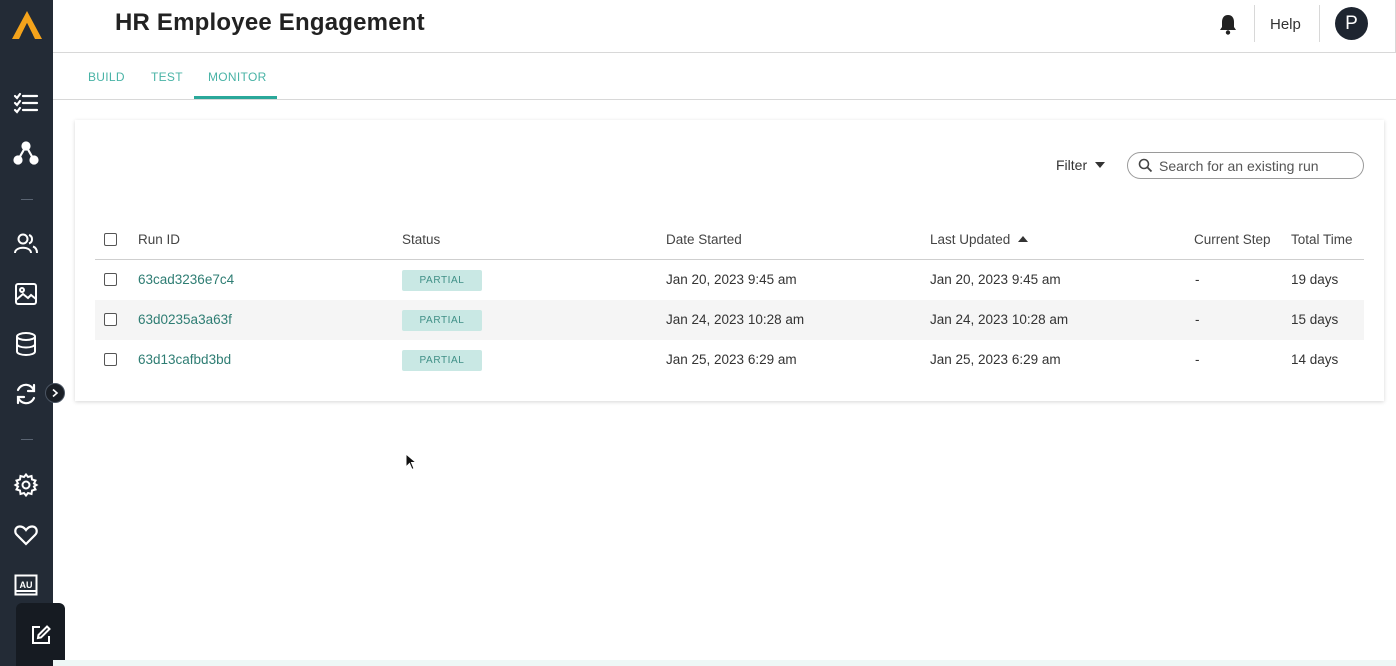  What do you see at coordinates (1315, 359) in the screenshot?
I see `total-time: 14 days` at bounding box center [1315, 359].